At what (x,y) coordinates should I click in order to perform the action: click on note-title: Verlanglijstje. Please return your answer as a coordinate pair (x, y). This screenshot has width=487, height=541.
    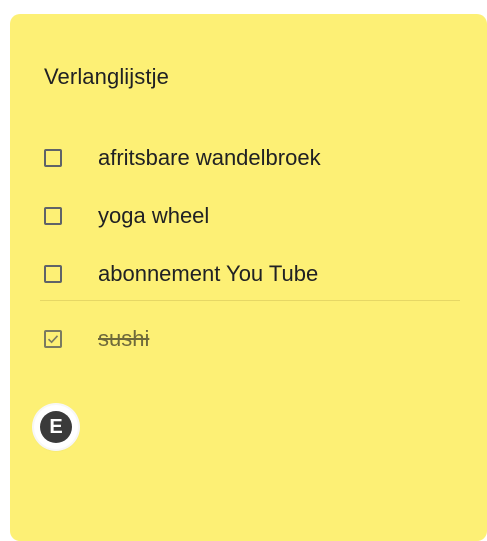
    Looking at the image, I should click on (106, 77).